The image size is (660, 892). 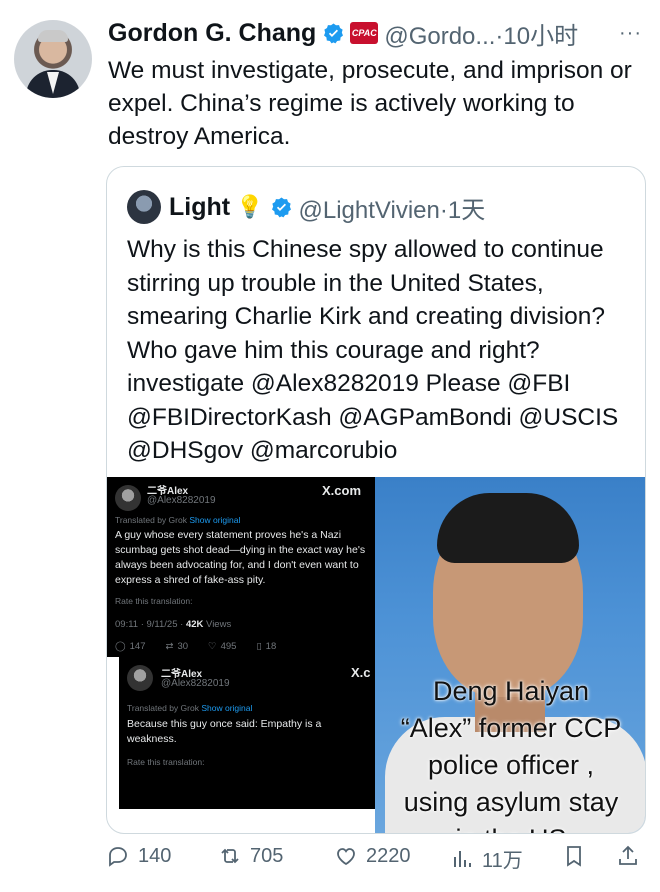 I want to click on person-hair, so click(x=508, y=528).